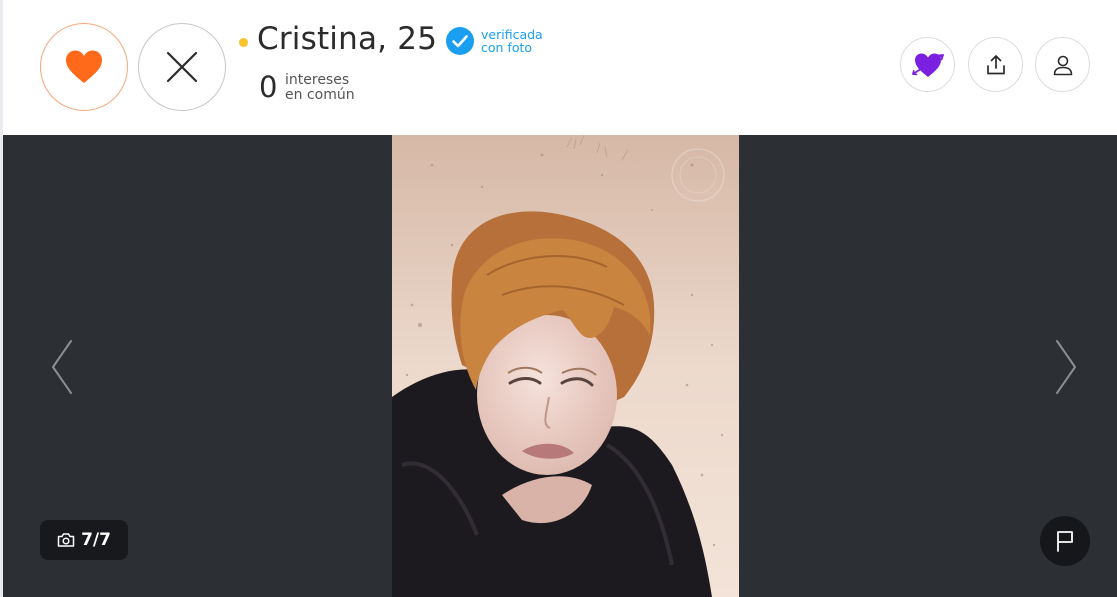  What do you see at coordinates (96, 540) in the screenshot?
I see `photo-counter-text: 7/7` at bounding box center [96, 540].